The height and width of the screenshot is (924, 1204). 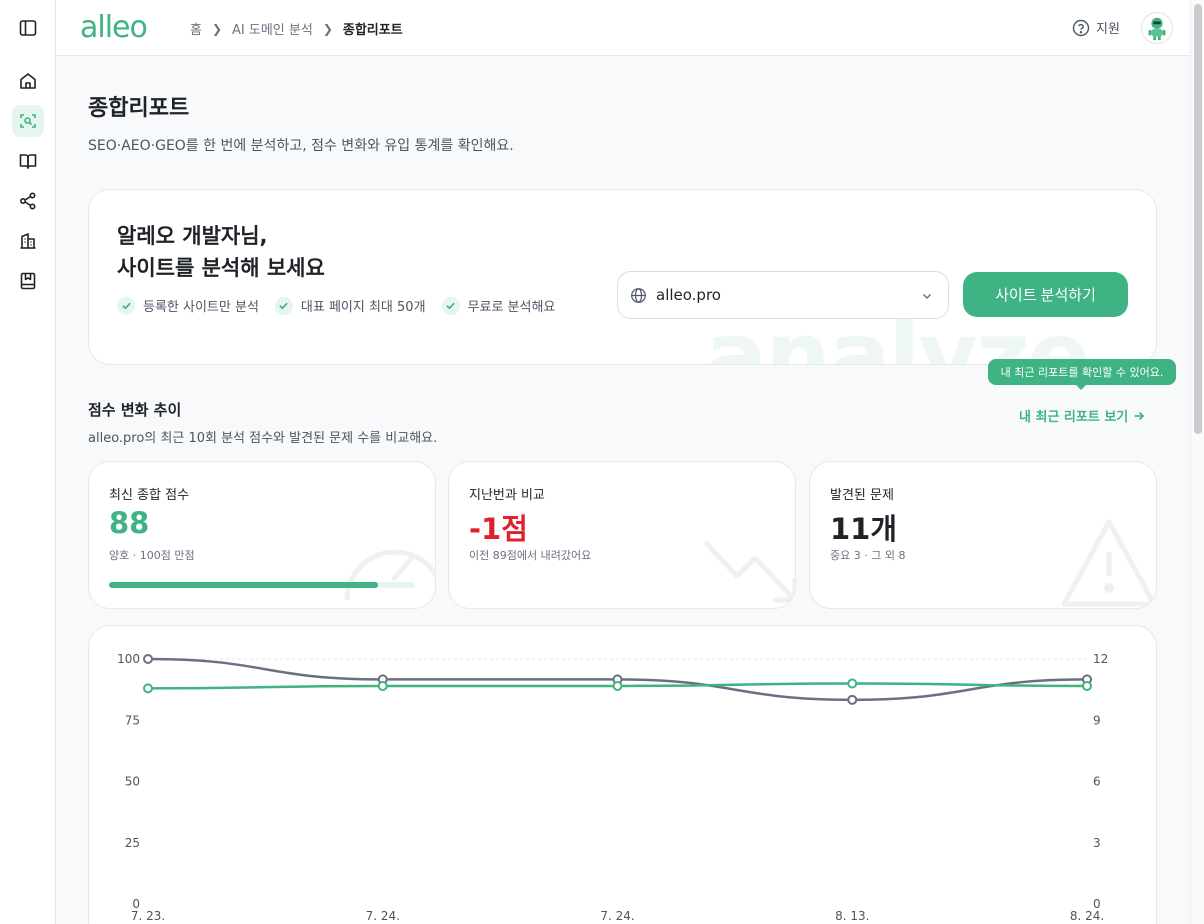 What do you see at coordinates (1139, 415) in the screenshot?
I see `arrow-right-icon` at bounding box center [1139, 415].